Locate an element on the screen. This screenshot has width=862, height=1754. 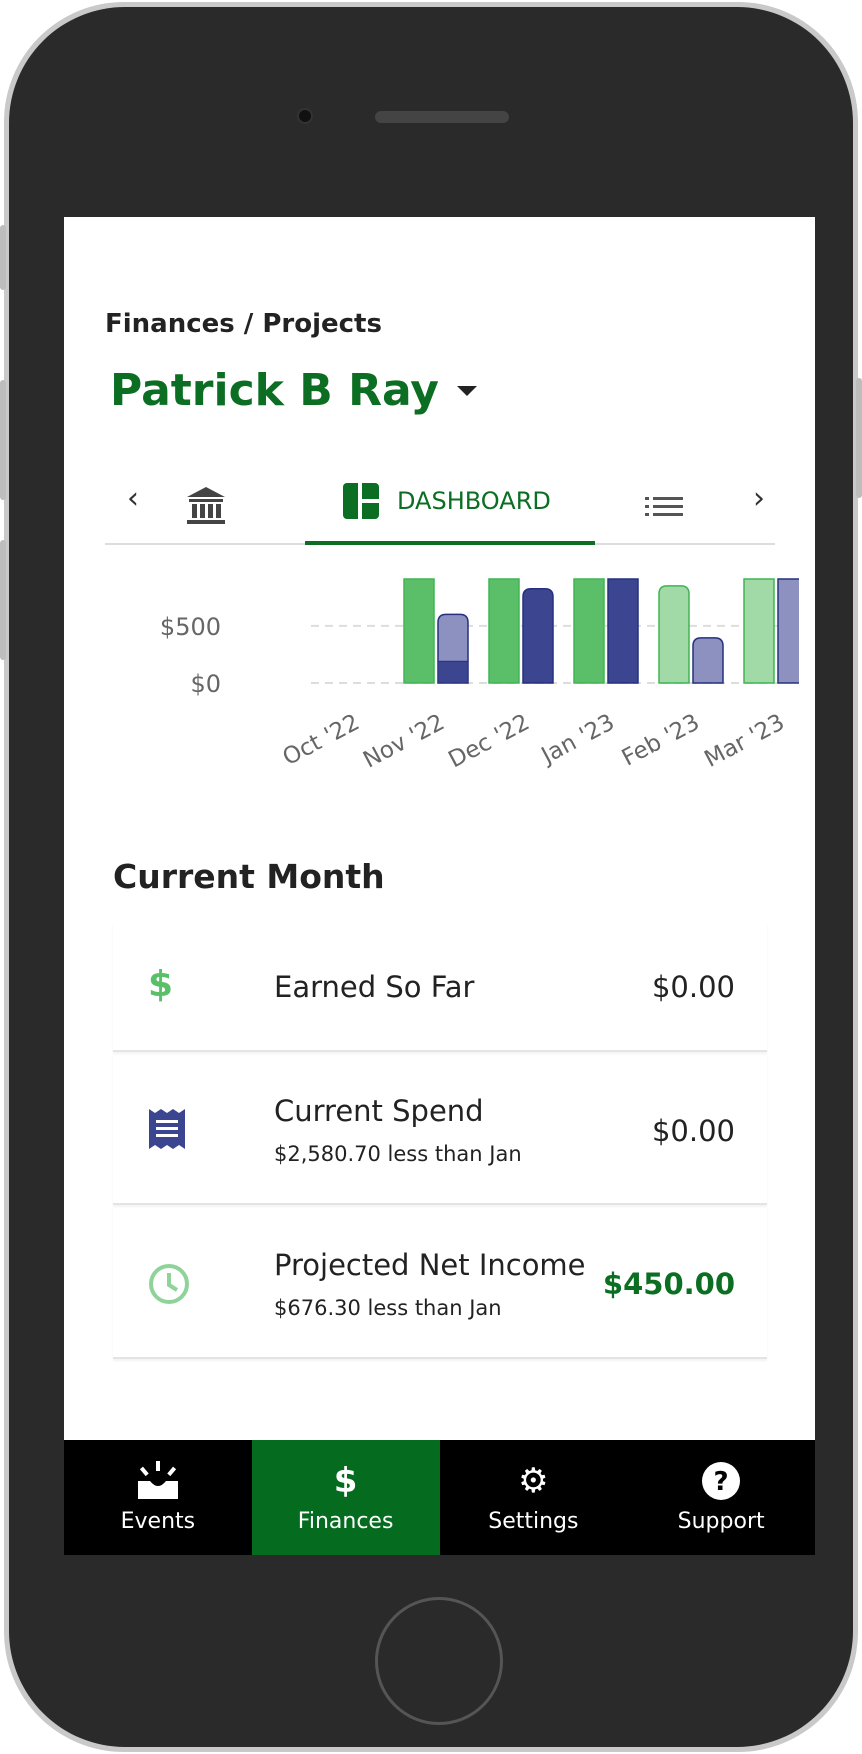
nav-label: Settings is located at coordinates (533, 1521).